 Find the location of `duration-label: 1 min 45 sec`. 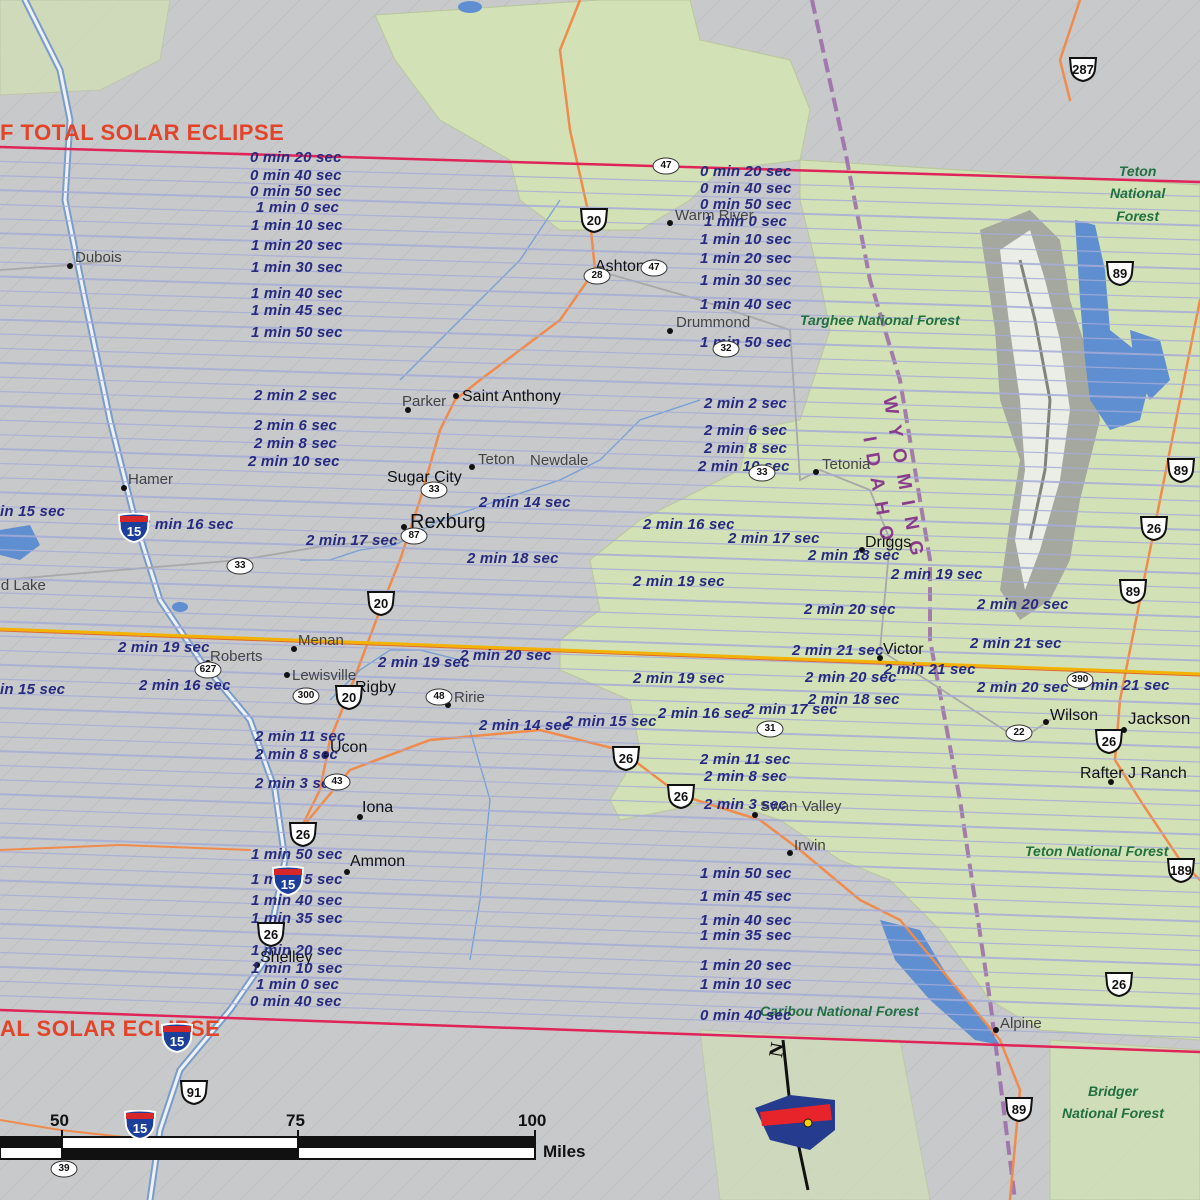

duration-label: 1 min 45 sec is located at coordinates (746, 896).